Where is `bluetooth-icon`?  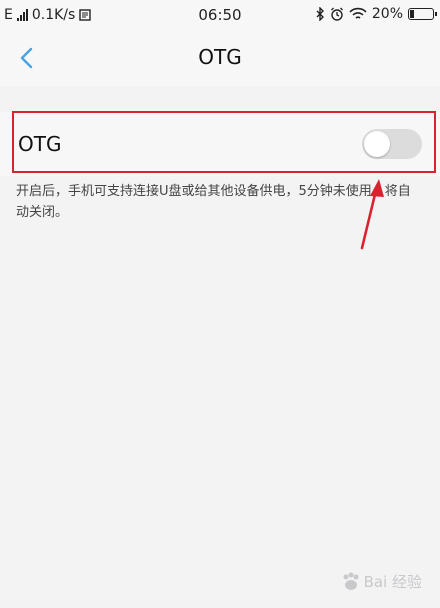 bluetooth-icon is located at coordinates (320, 14).